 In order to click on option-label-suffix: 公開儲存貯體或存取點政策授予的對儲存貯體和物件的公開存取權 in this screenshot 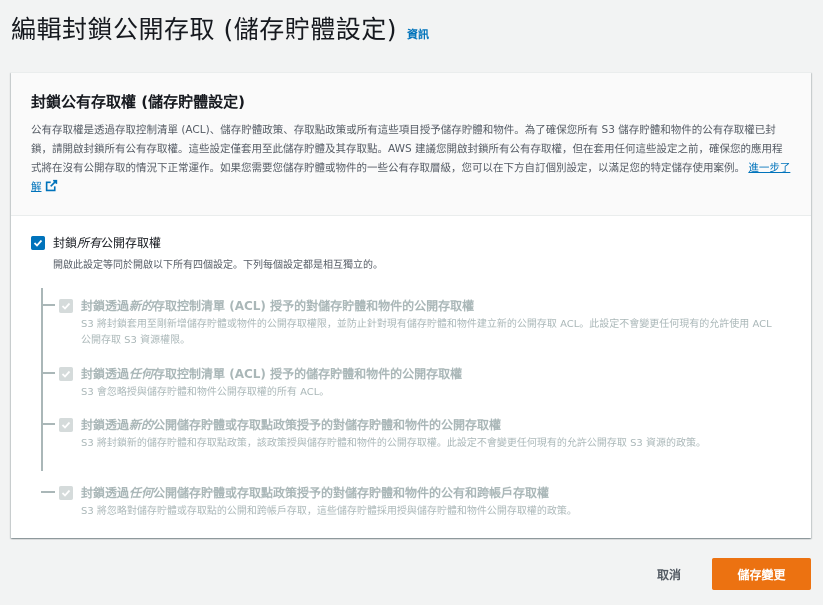, I will do `click(327, 425)`.